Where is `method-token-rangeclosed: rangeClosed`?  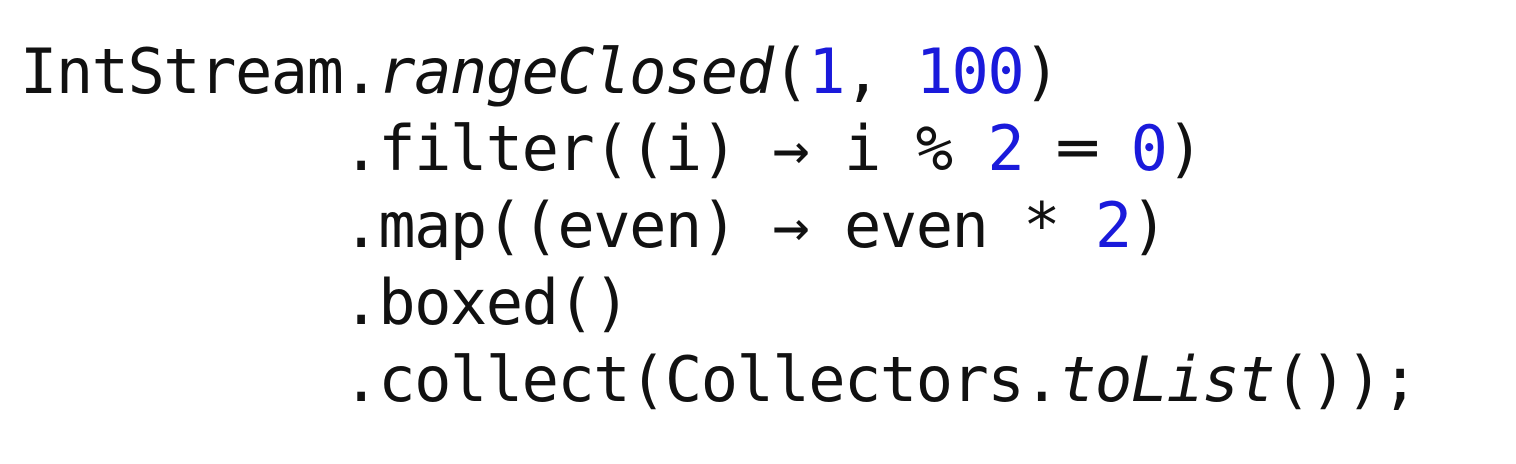 method-token-rangeclosed: rangeClosed is located at coordinates (576, 71).